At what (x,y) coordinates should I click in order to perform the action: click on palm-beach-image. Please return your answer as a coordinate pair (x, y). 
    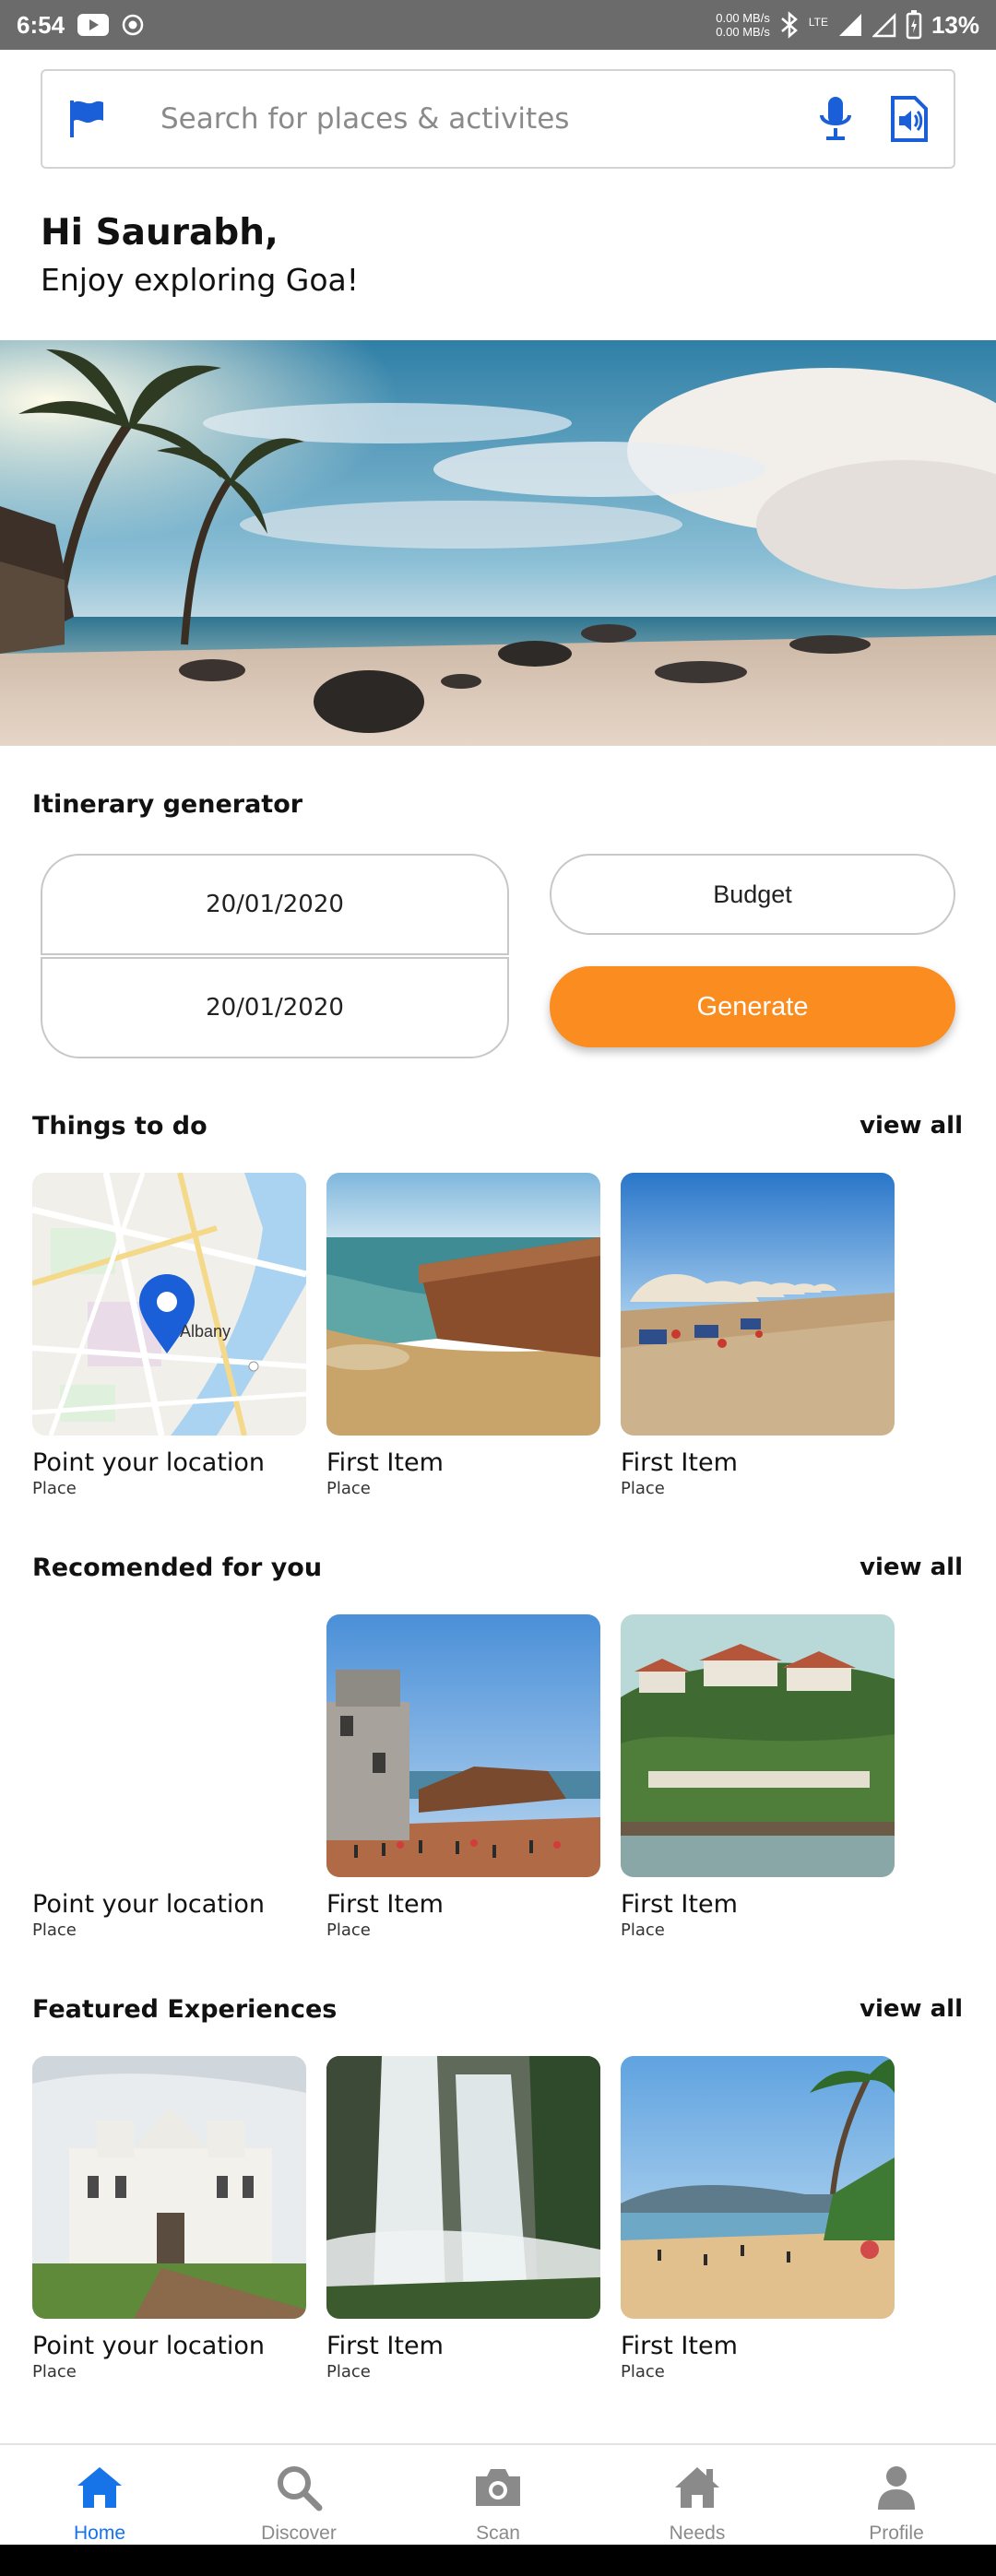
    Looking at the image, I should click on (758, 2187).